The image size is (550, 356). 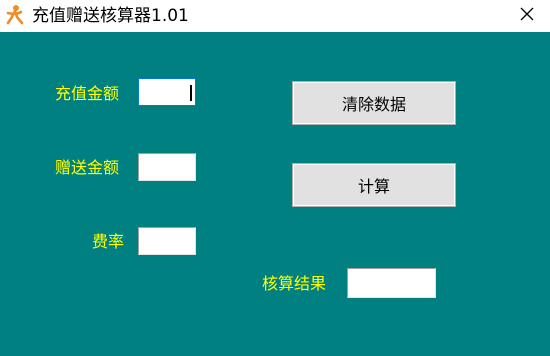 I want to click on close-icon, so click(x=527, y=16).